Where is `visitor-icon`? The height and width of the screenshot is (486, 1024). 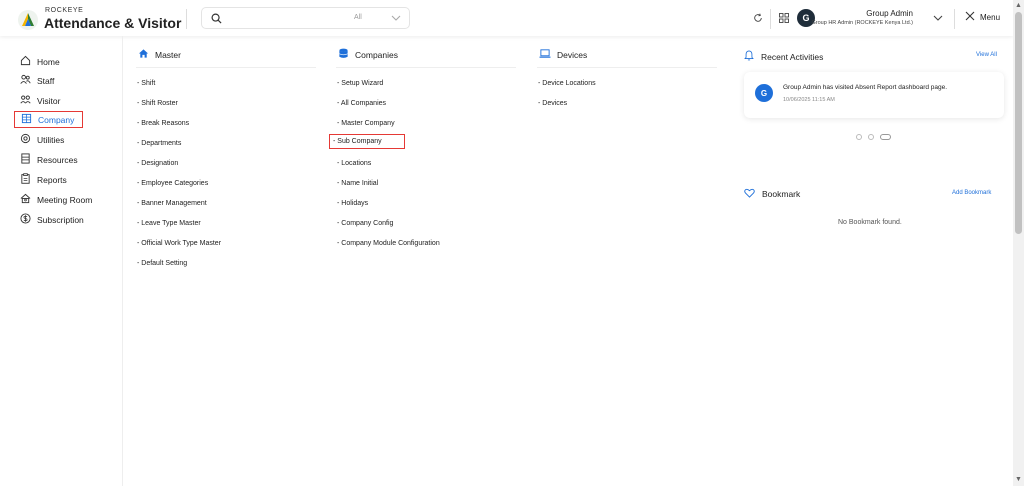 visitor-icon is located at coordinates (25, 100).